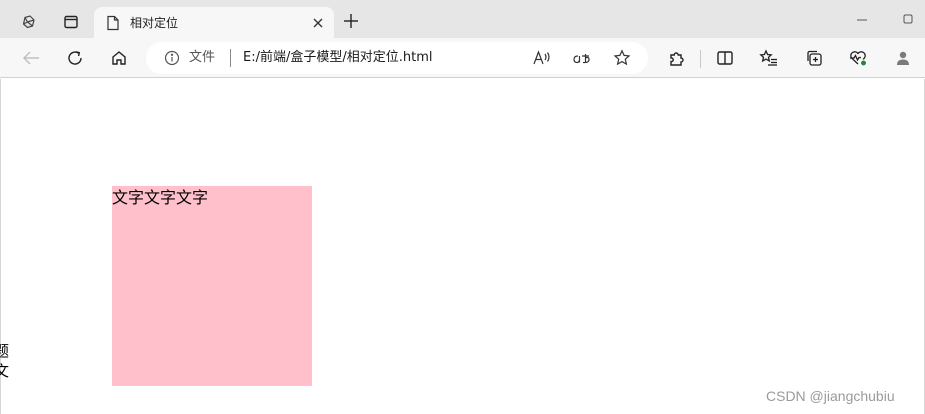 Image resolution: width=925 pixels, height=414 pixels. Describe the element at coordinates (622, 58) in the screenshot. I see `star-icon` at that location.